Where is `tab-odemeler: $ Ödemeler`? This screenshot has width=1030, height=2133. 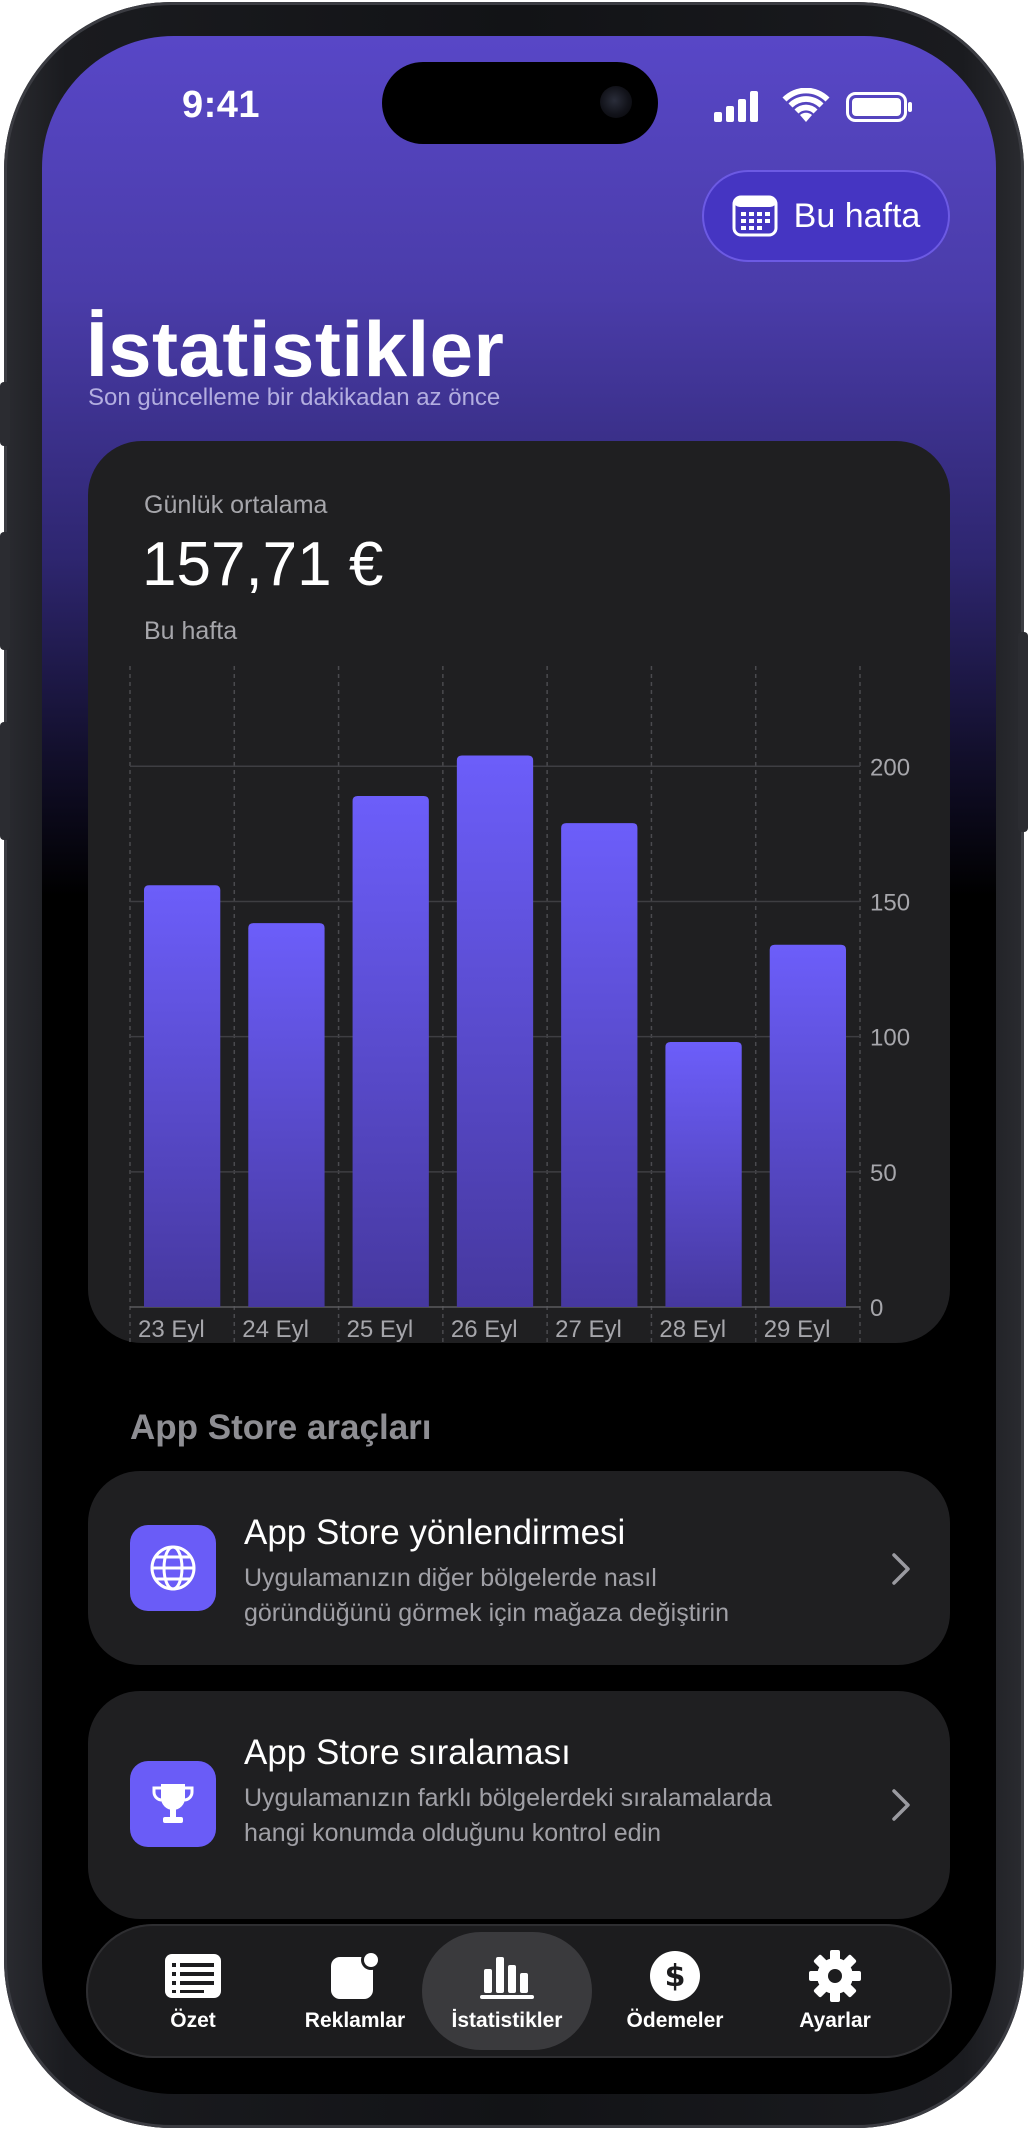 tab-odemeler: $ Ödemeler is located at coordinates (675, 1991).